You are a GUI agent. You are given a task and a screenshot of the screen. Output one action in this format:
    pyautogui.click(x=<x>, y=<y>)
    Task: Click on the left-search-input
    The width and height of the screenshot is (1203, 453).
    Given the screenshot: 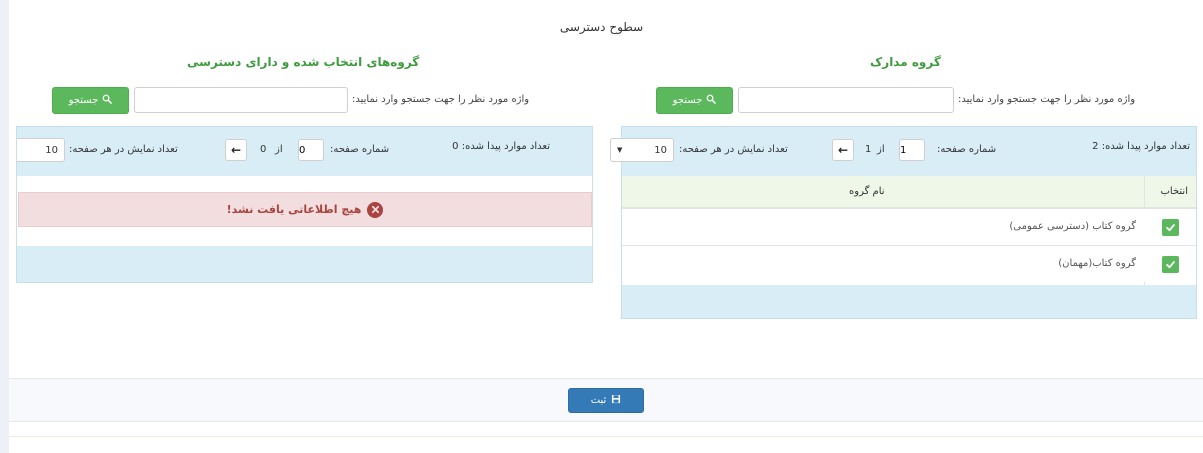 What is the action you would take?
    pyautogui.click(x=241, y=100)
    